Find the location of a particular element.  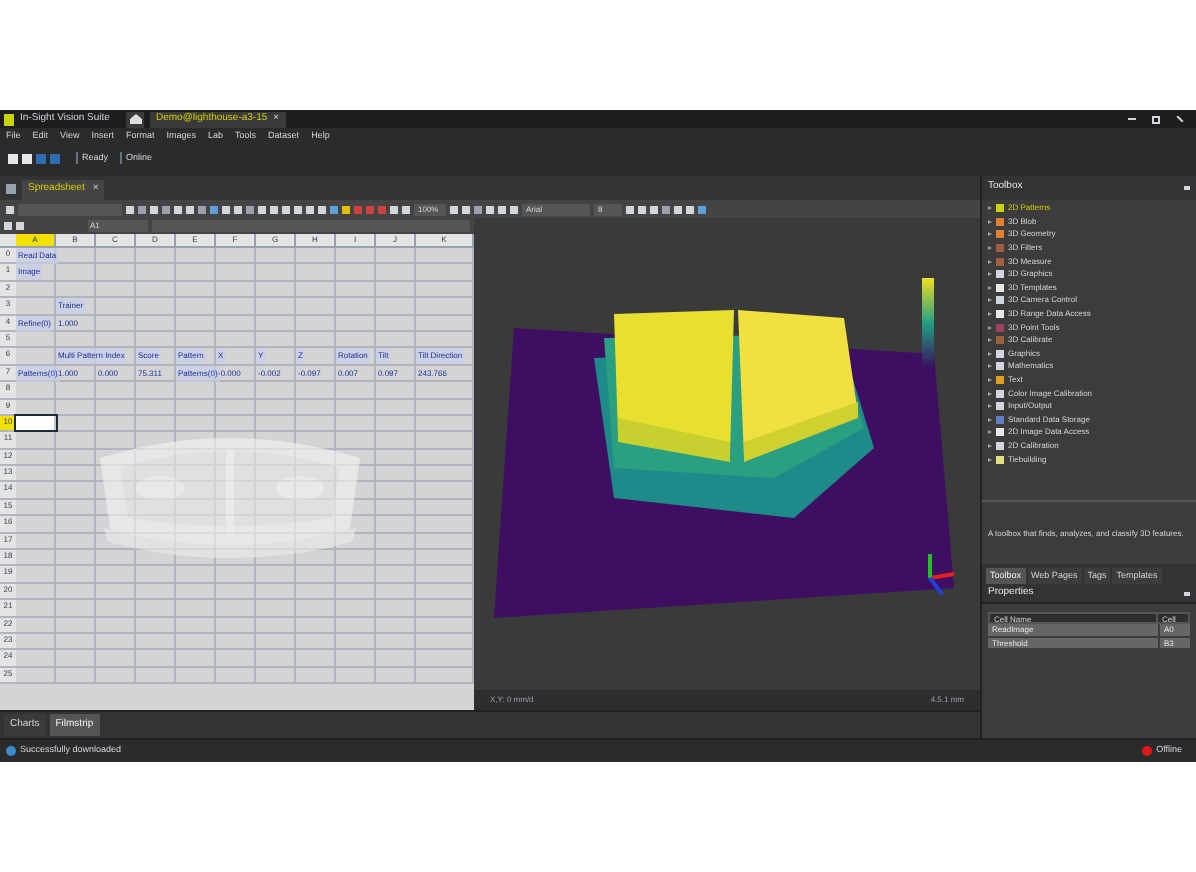

home-tab is located at coordinates (135, 119).